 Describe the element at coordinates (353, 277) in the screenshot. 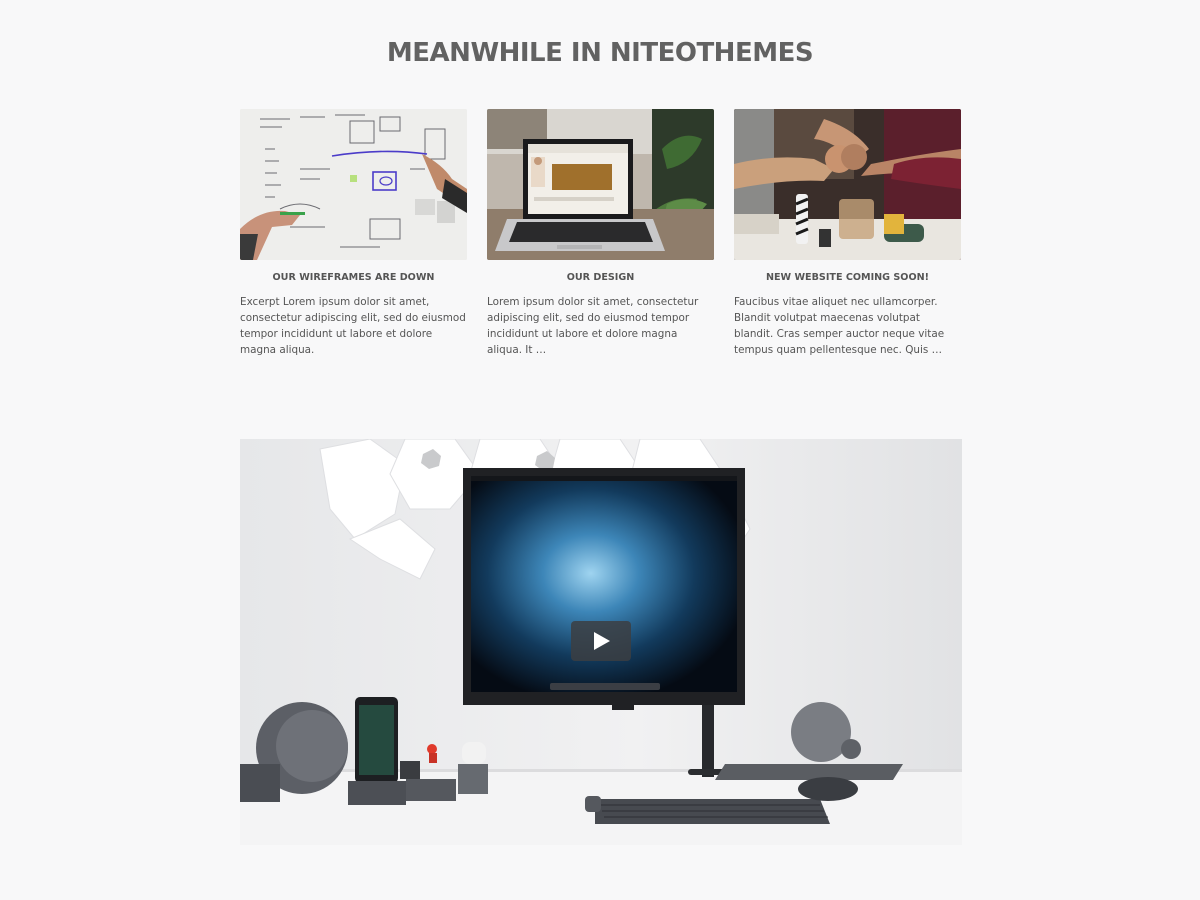

I see `post-title: OUR WIREFRAMES ARE DOWN` at that location.